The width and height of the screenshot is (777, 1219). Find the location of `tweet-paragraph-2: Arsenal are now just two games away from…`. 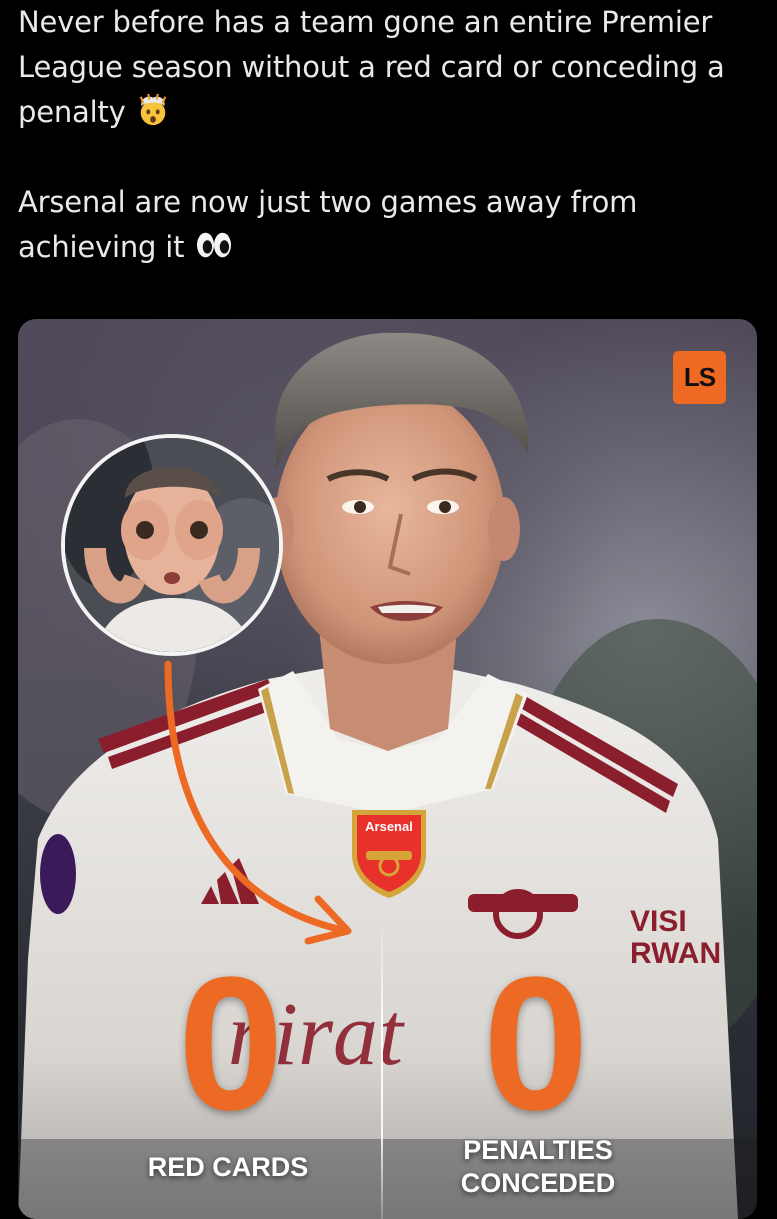

tweet-paragraph-2: Arsenal are now just two games away from… is located at coordinates (390, 225).